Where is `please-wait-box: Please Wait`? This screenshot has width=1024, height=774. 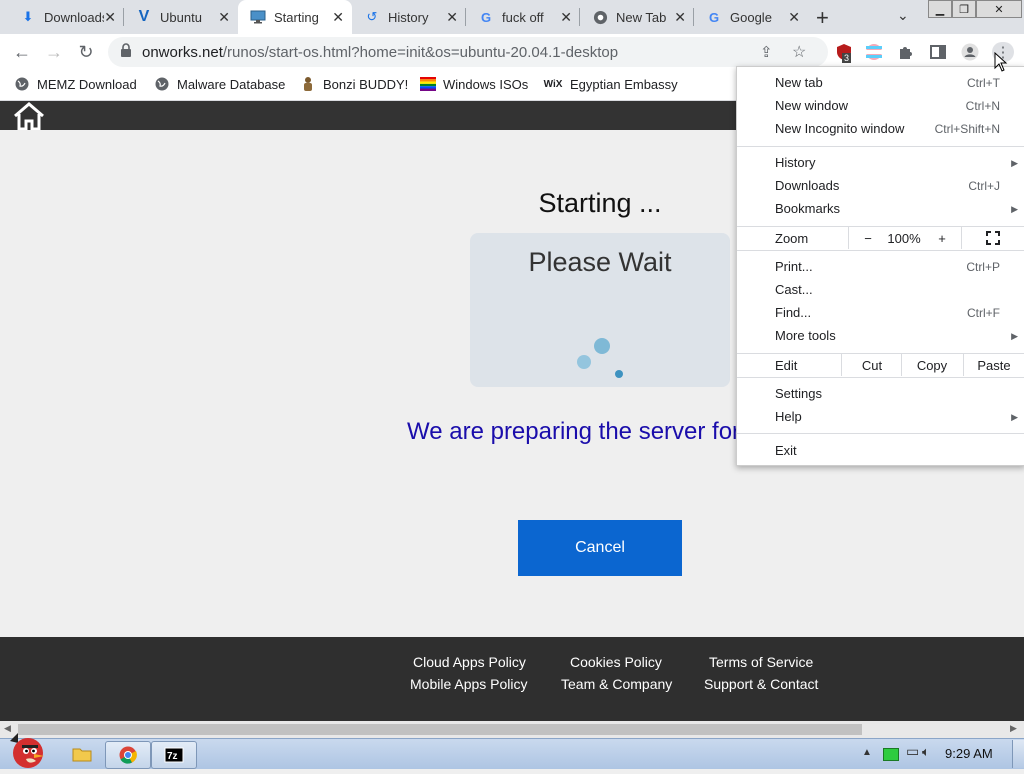 please-wait-box: Please Wait is located at coordinates (600, 310).